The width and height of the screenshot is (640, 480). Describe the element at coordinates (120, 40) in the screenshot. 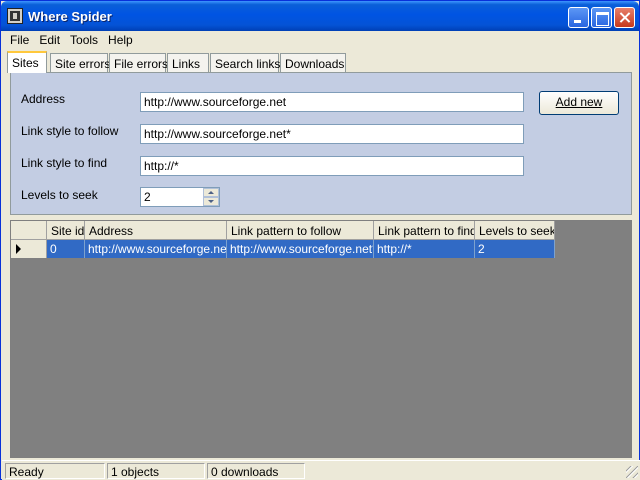

I see `menu-help: Help` at that location.